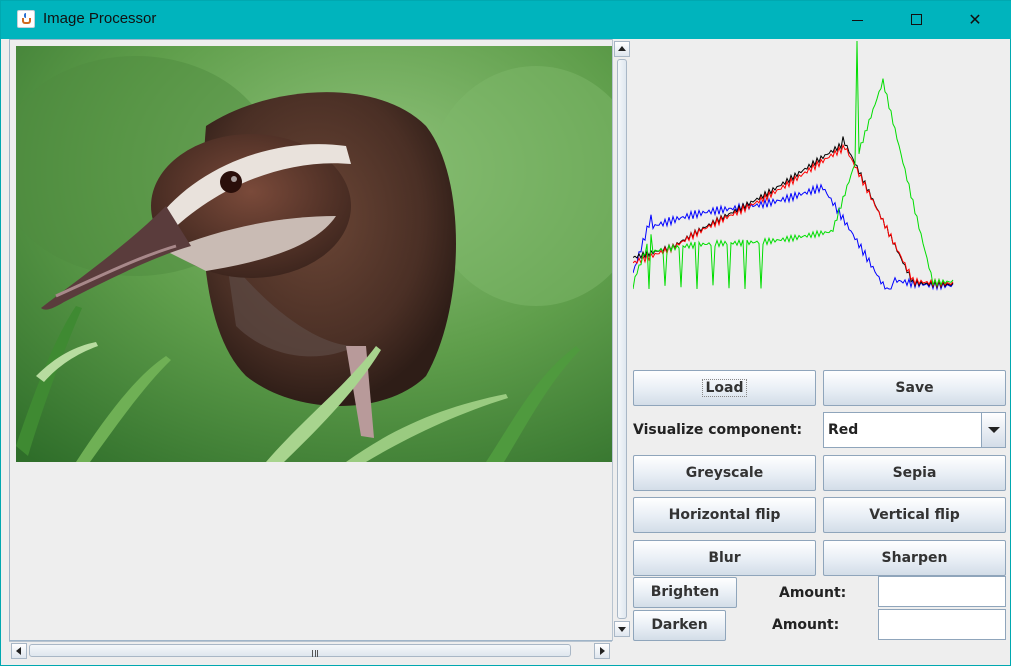  I want to click on horizontal-scrollbar, so click(310, 650).